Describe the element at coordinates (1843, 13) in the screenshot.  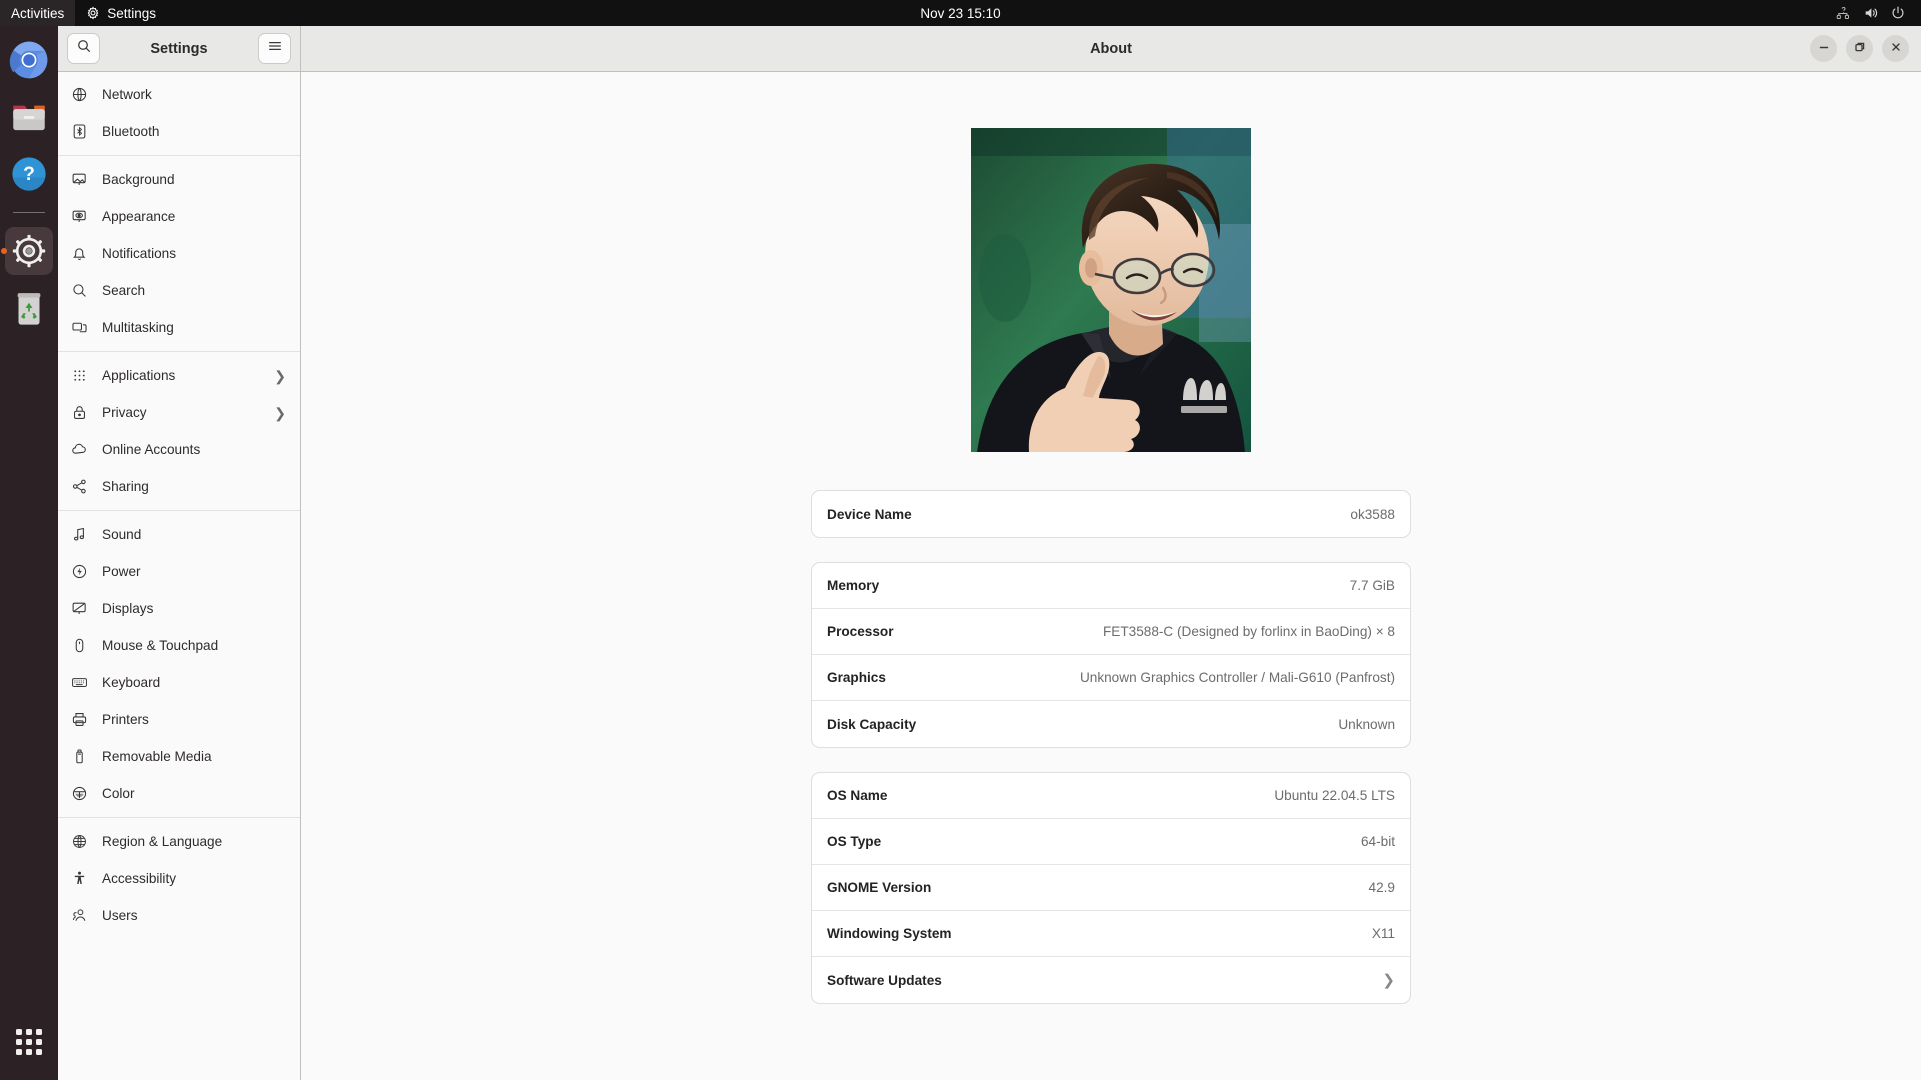
I see `network-unknown-icon` at that location.